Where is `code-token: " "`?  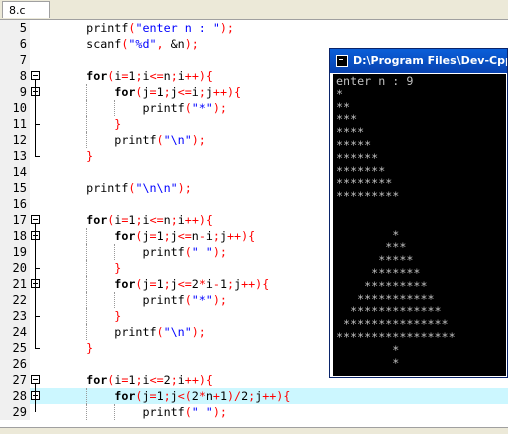
code-token: " " is located at coordinates (202, 252).